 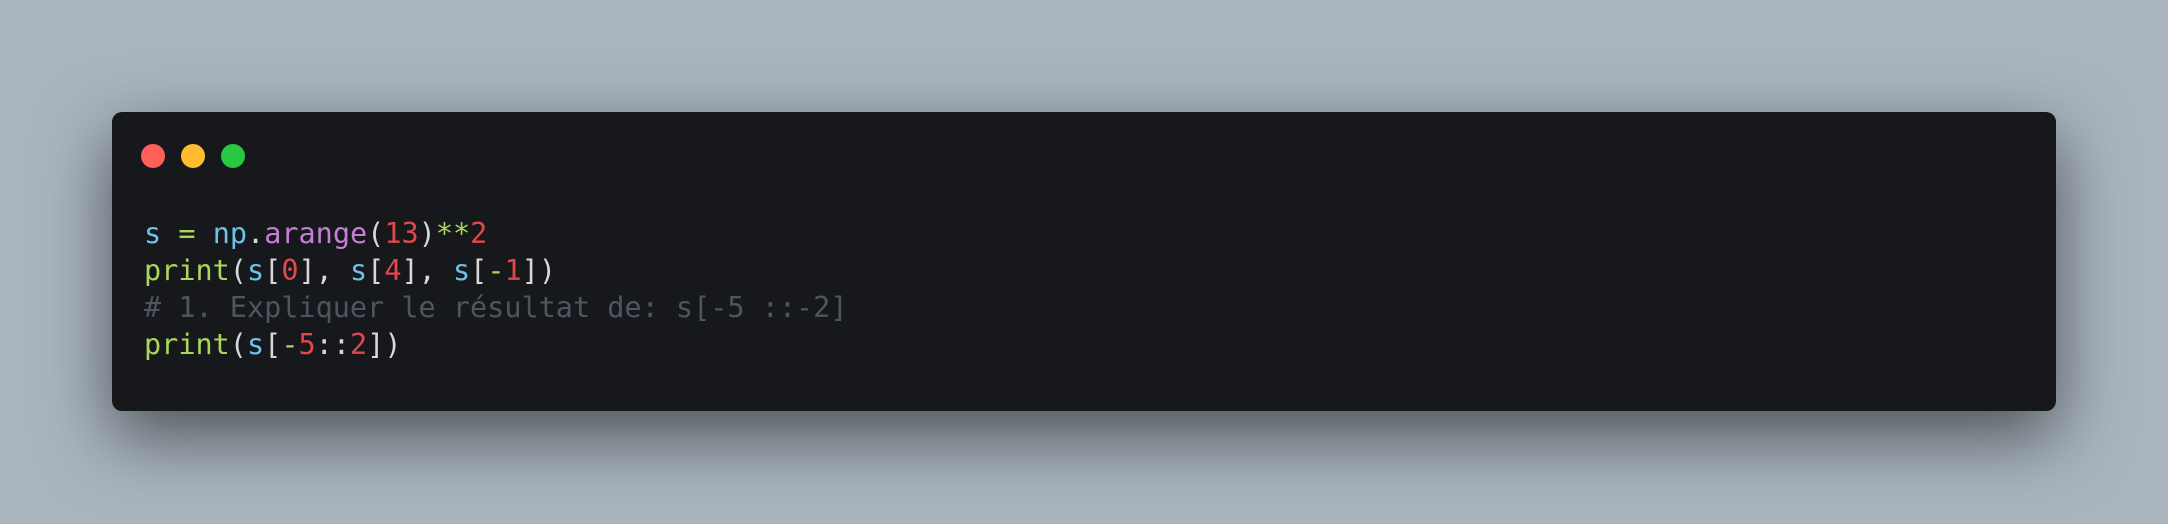 What do you see at coordinates (187, 233) in the screenshot?
I see `code-token-operator: =` at bounding box center [187, 233].